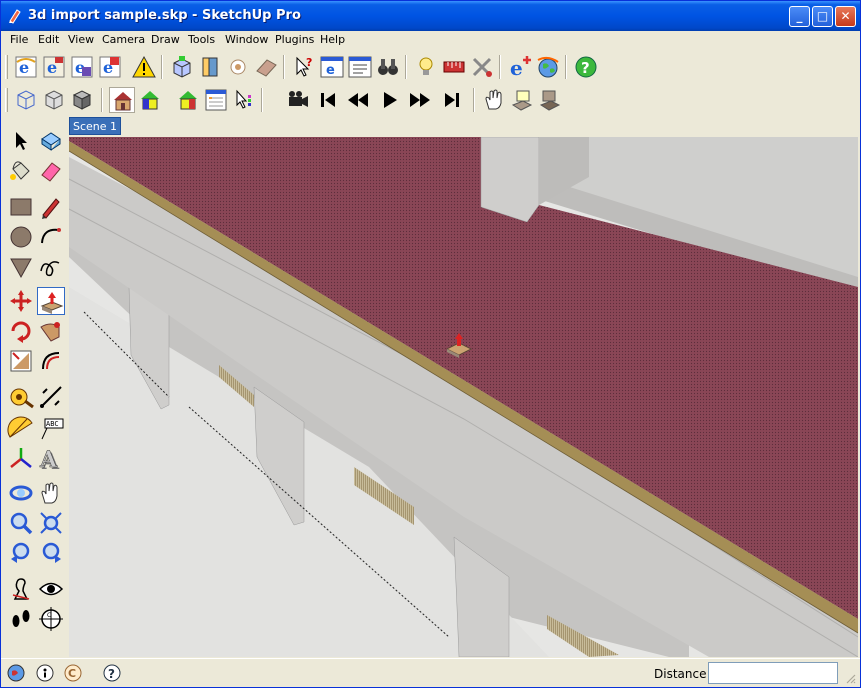 This screenshot has width=861, height=688. What do you see at coordinates (21, 267) in the screenshot?
I see `polygon-icon` at bounding box center [21, 267].